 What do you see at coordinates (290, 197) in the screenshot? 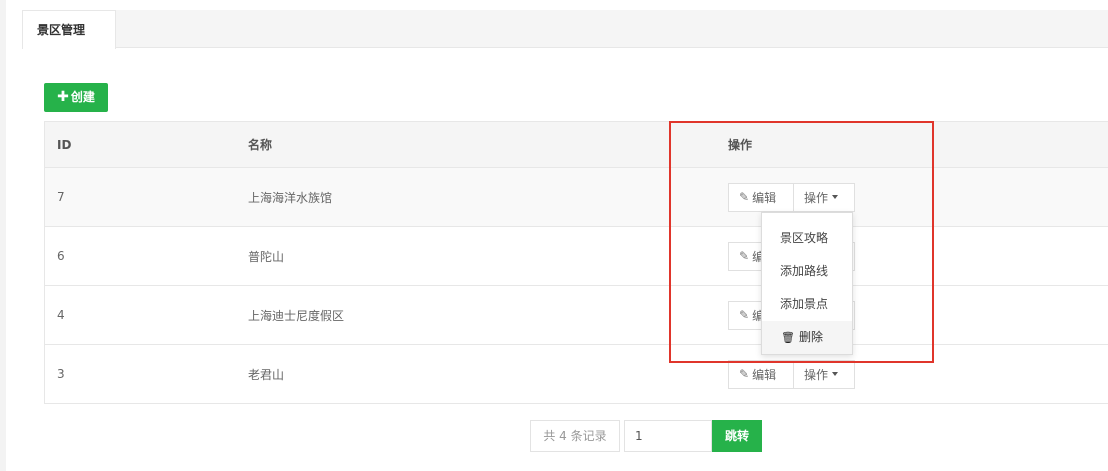
I see `row-name: 上海海洋水族馆` at bounding box center [290, 197].